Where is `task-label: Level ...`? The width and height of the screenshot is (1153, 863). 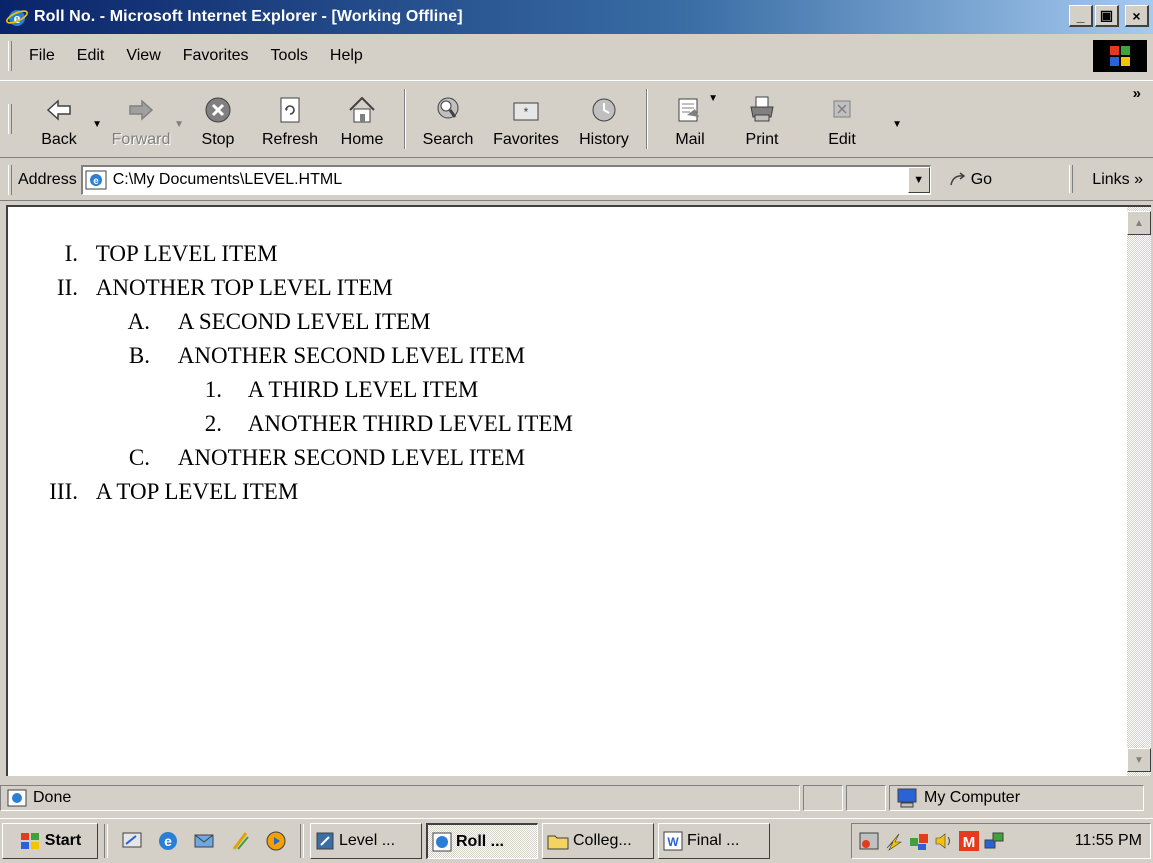
task-label: Level ... is located at coordinates (367, 840).